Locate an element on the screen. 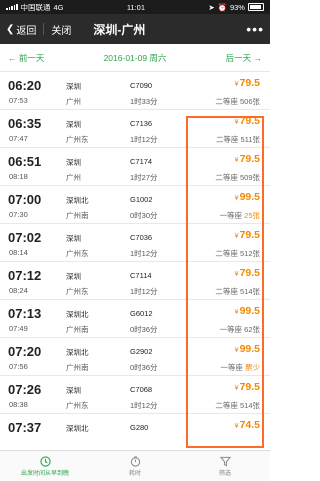 The height and width of the screenshot is (481, 320). seat-class: 二等座 is located at coordinates (226, 253).